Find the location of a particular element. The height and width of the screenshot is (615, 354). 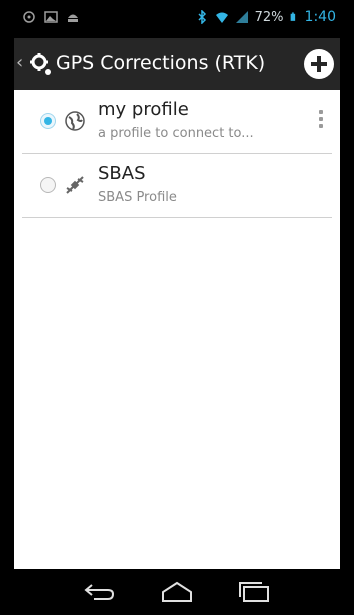

battery-icon is located at coordinates (292, 16).